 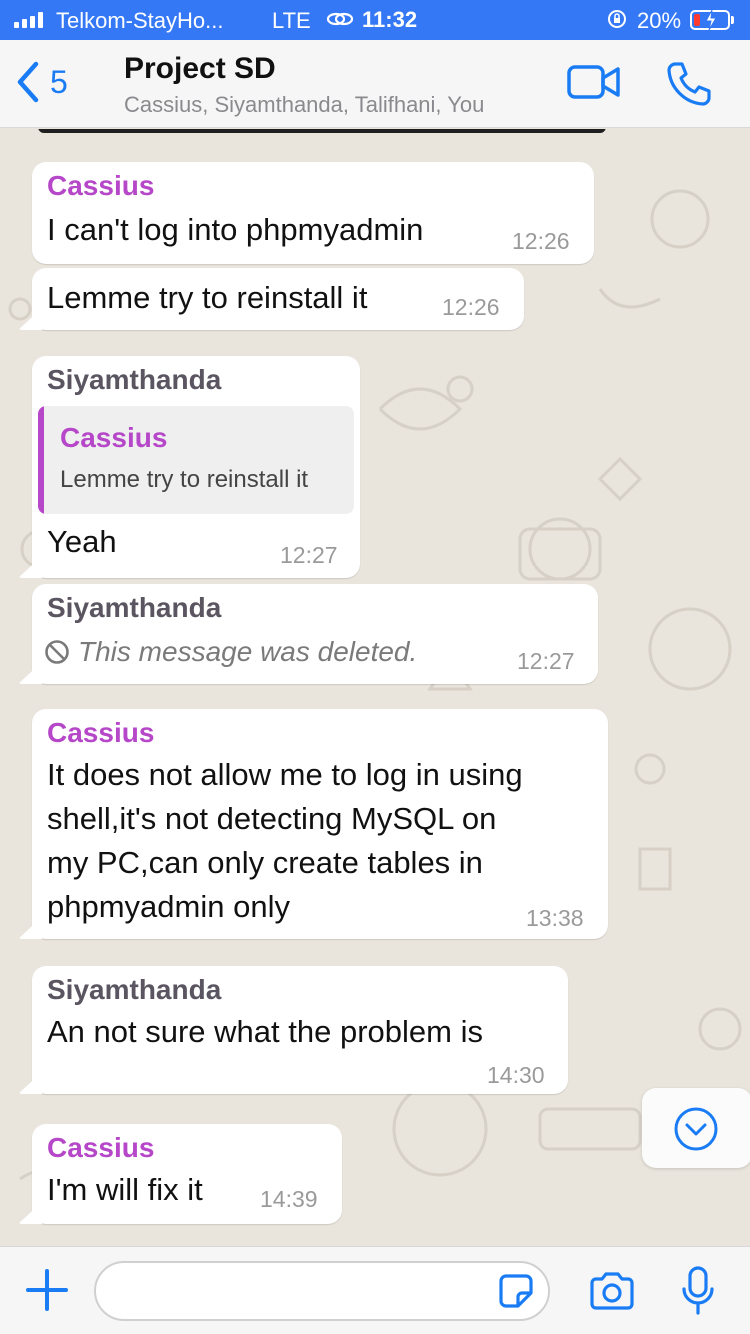 I want to click on message-text: Yeah, so click(x=82, y=541).